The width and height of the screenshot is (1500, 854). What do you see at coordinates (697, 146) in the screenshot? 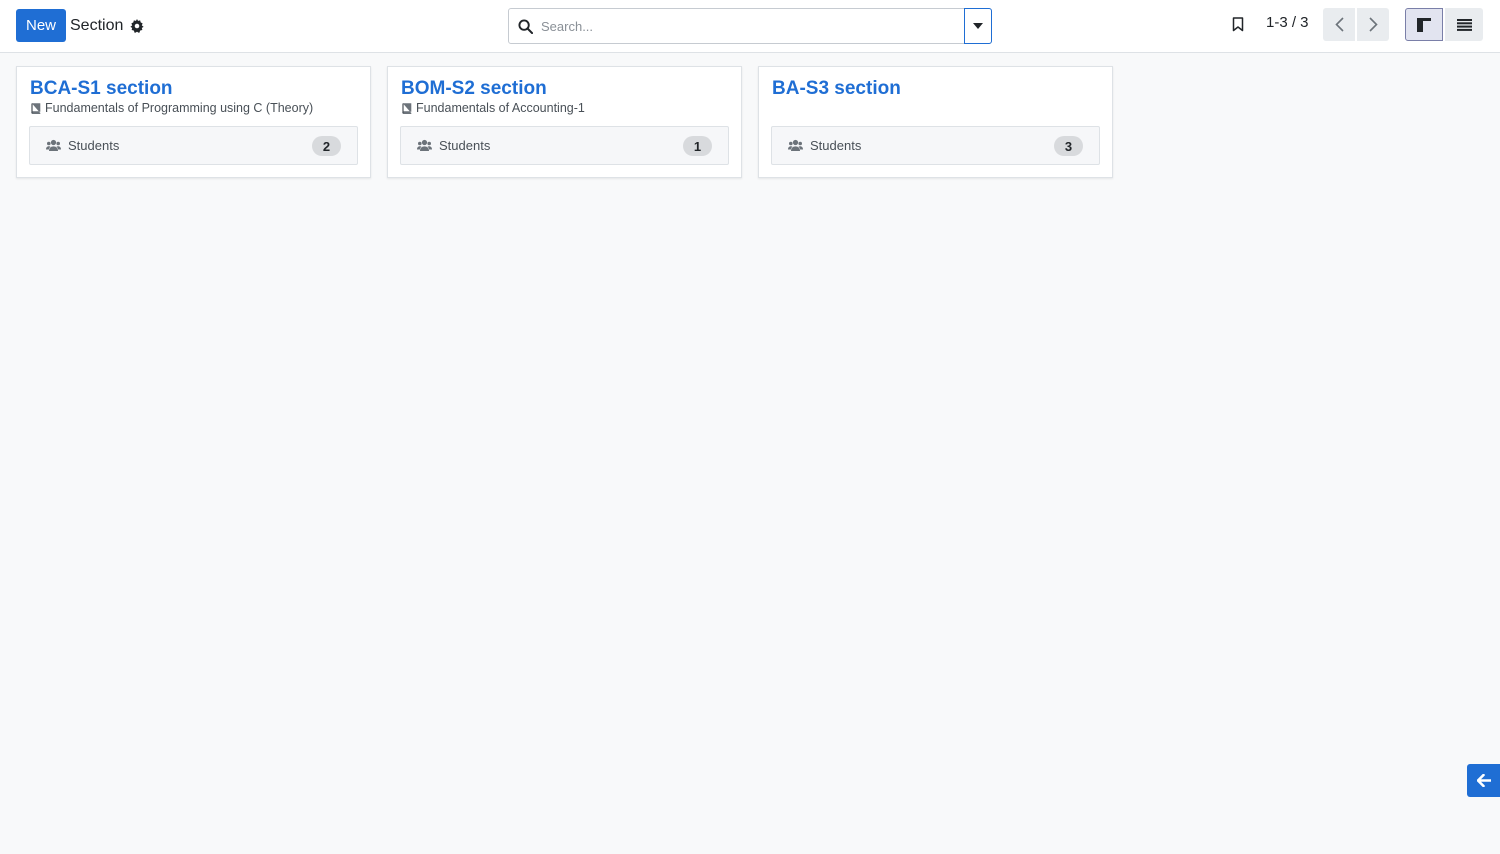
I see `students-count-badge: 1` at bounding box center [697, 146].